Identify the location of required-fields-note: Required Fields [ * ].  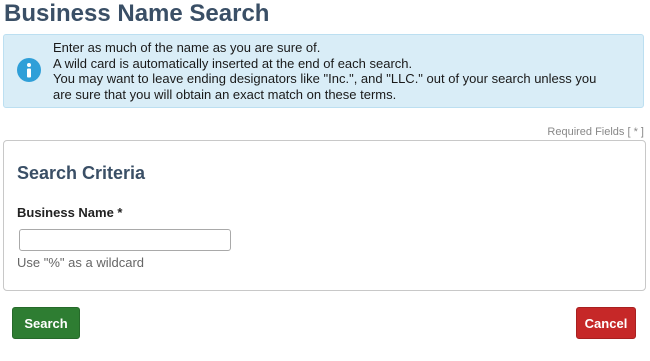
(595, 132).